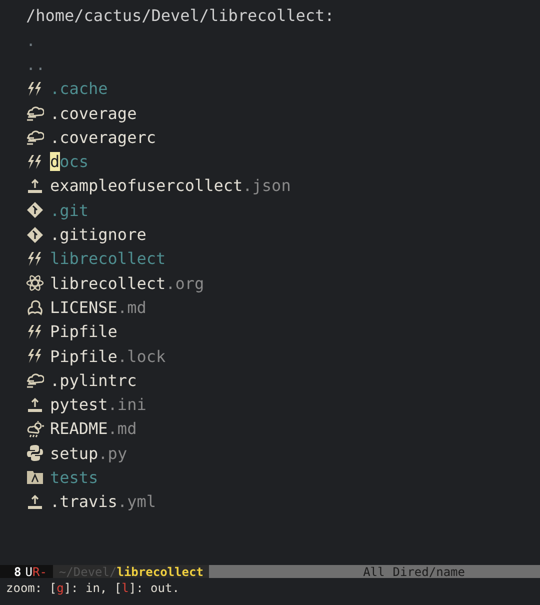 The width and height of the screenshot is (540, 605). I want to click on buffer-flags: UR-, so click(36, 571).